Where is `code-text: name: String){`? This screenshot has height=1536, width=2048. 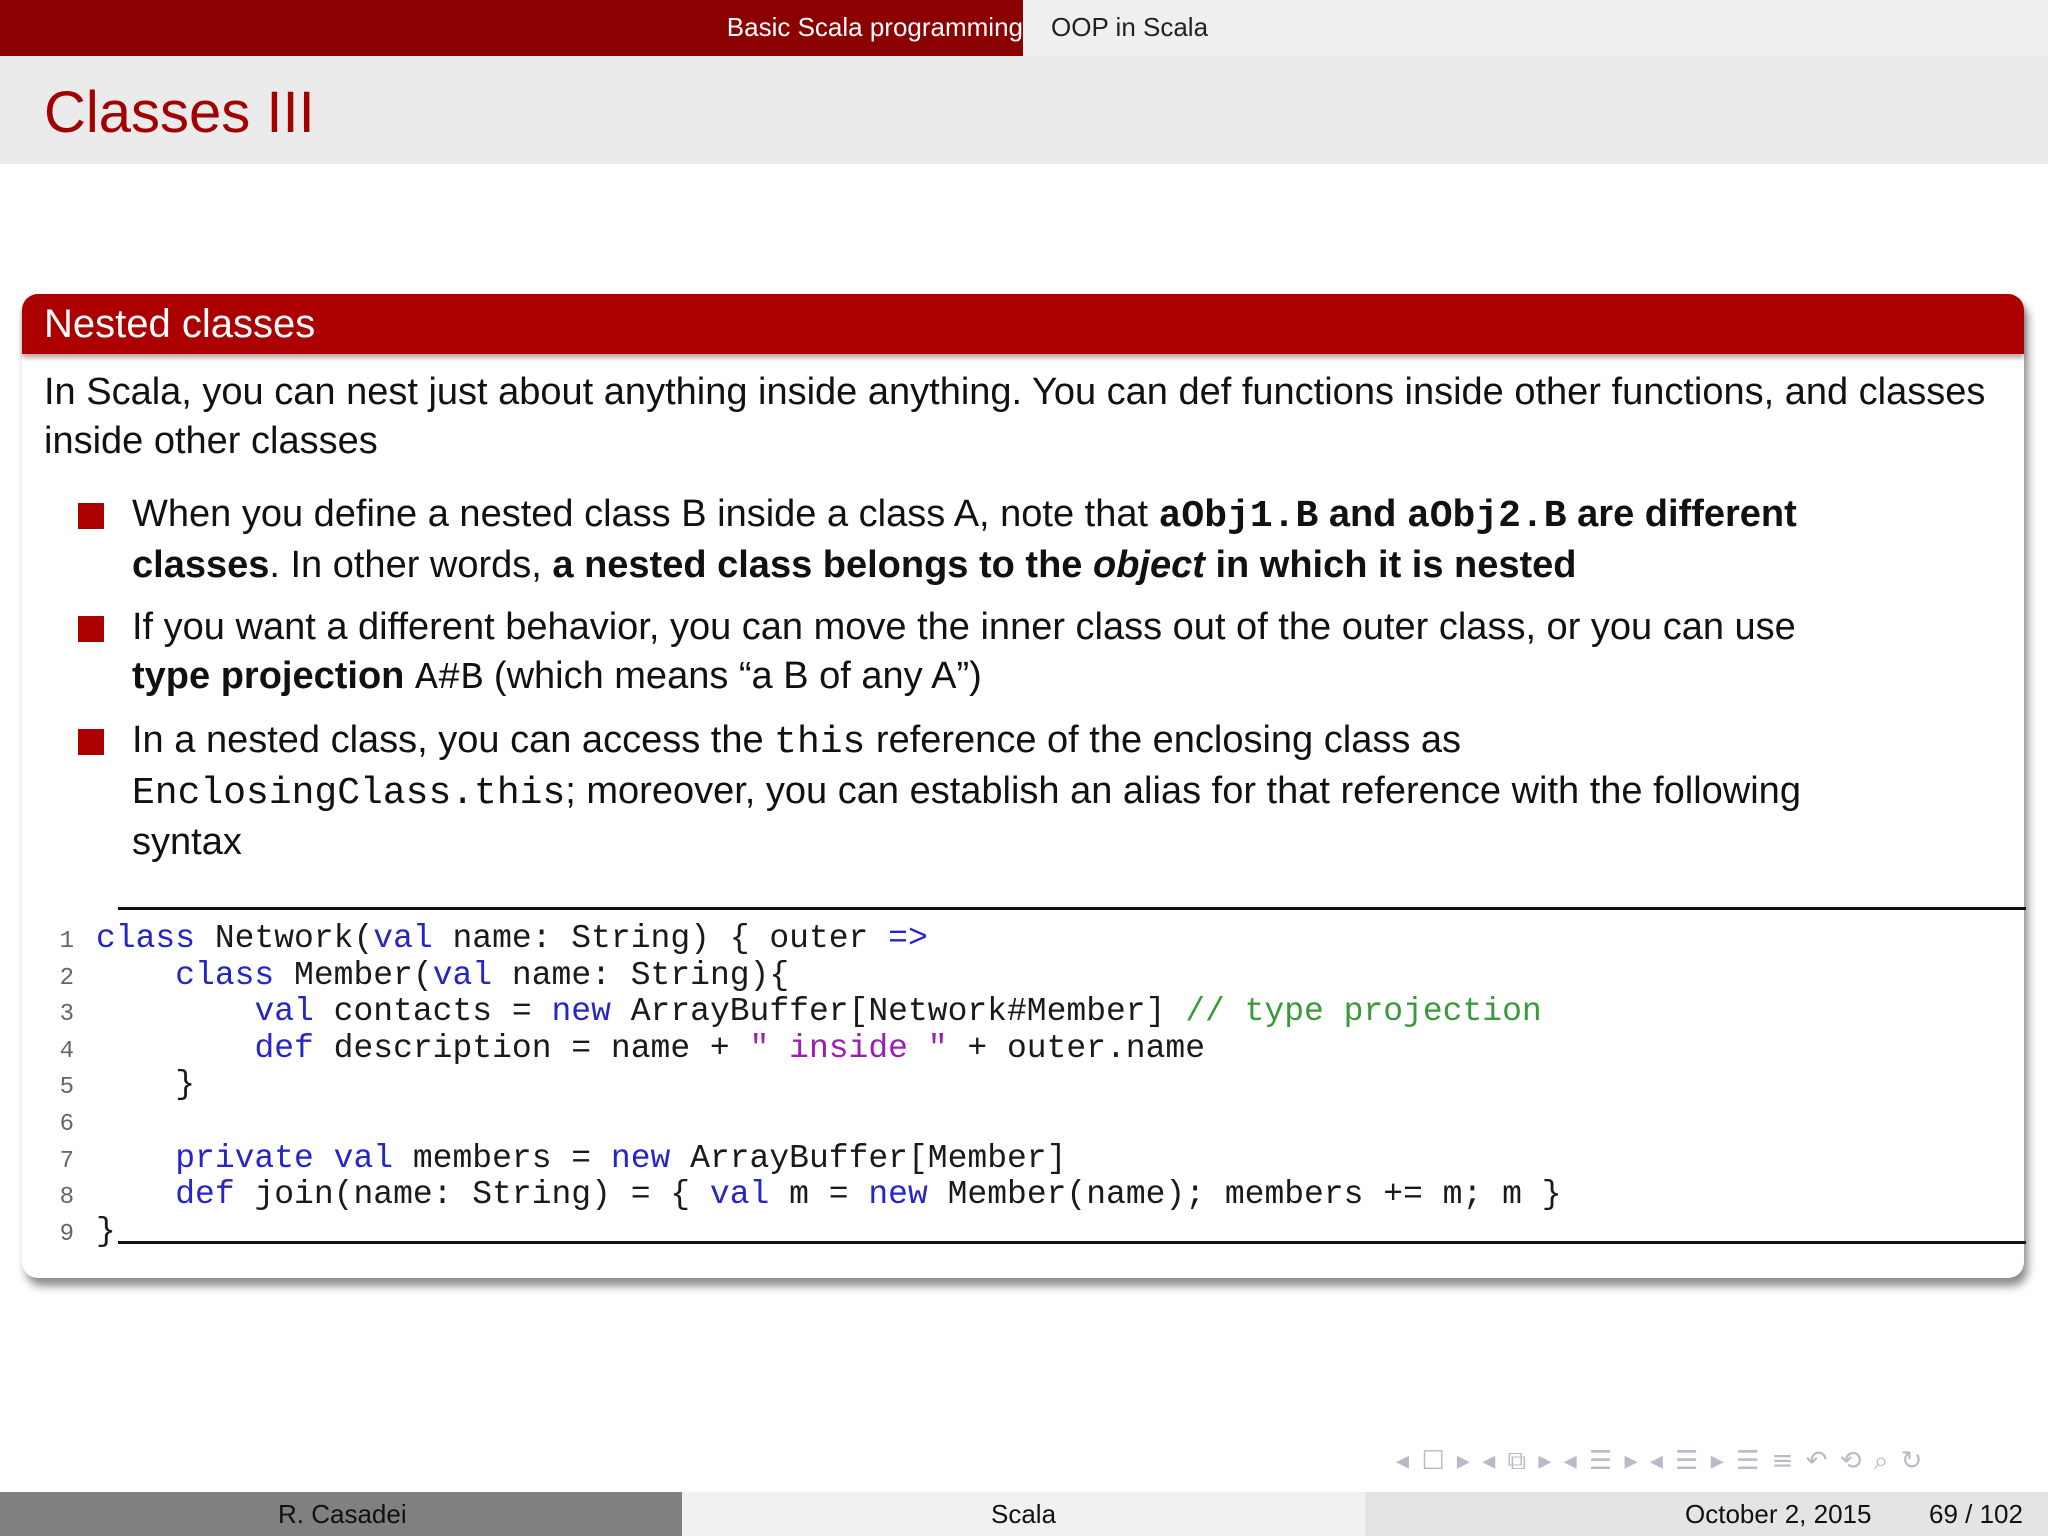 code-text: name: String){ is located at coordinates (641, 975).